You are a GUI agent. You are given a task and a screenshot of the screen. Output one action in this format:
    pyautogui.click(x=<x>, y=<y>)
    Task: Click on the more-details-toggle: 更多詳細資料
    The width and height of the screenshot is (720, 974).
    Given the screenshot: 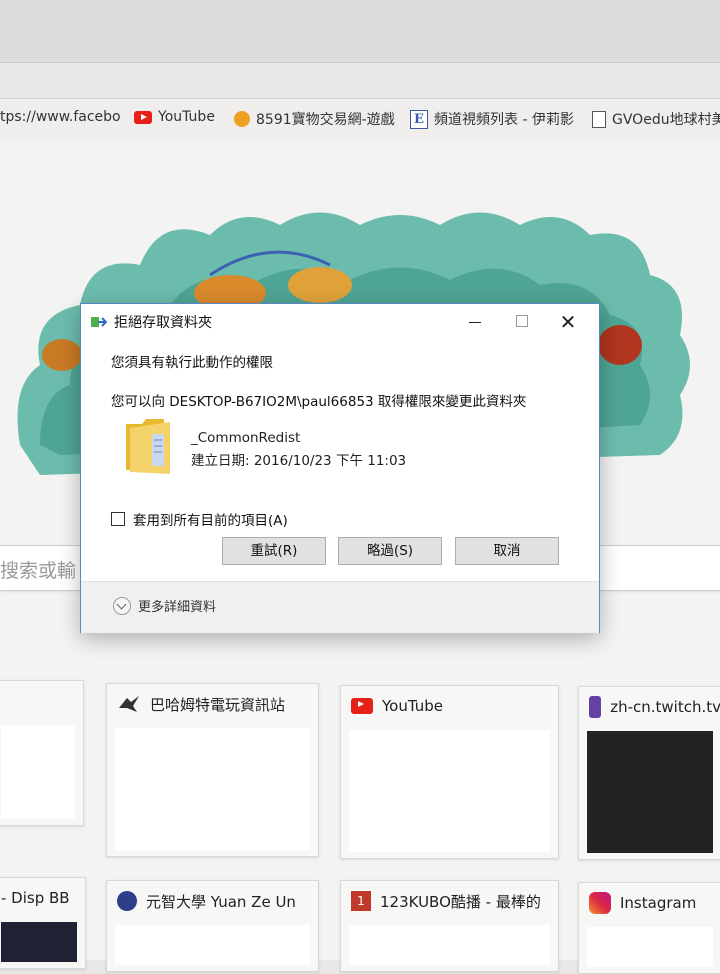 What is the action you would take?
    pyautogui.click(x=164, y=605)
    